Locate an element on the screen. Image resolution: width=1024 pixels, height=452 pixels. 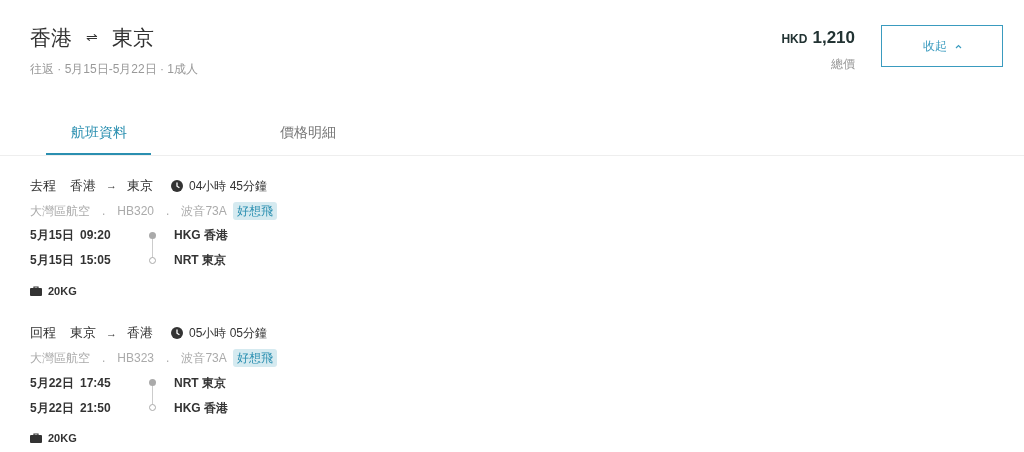
flight-duration: 04小時 45分鐘 is located at coordinates (228, 186).